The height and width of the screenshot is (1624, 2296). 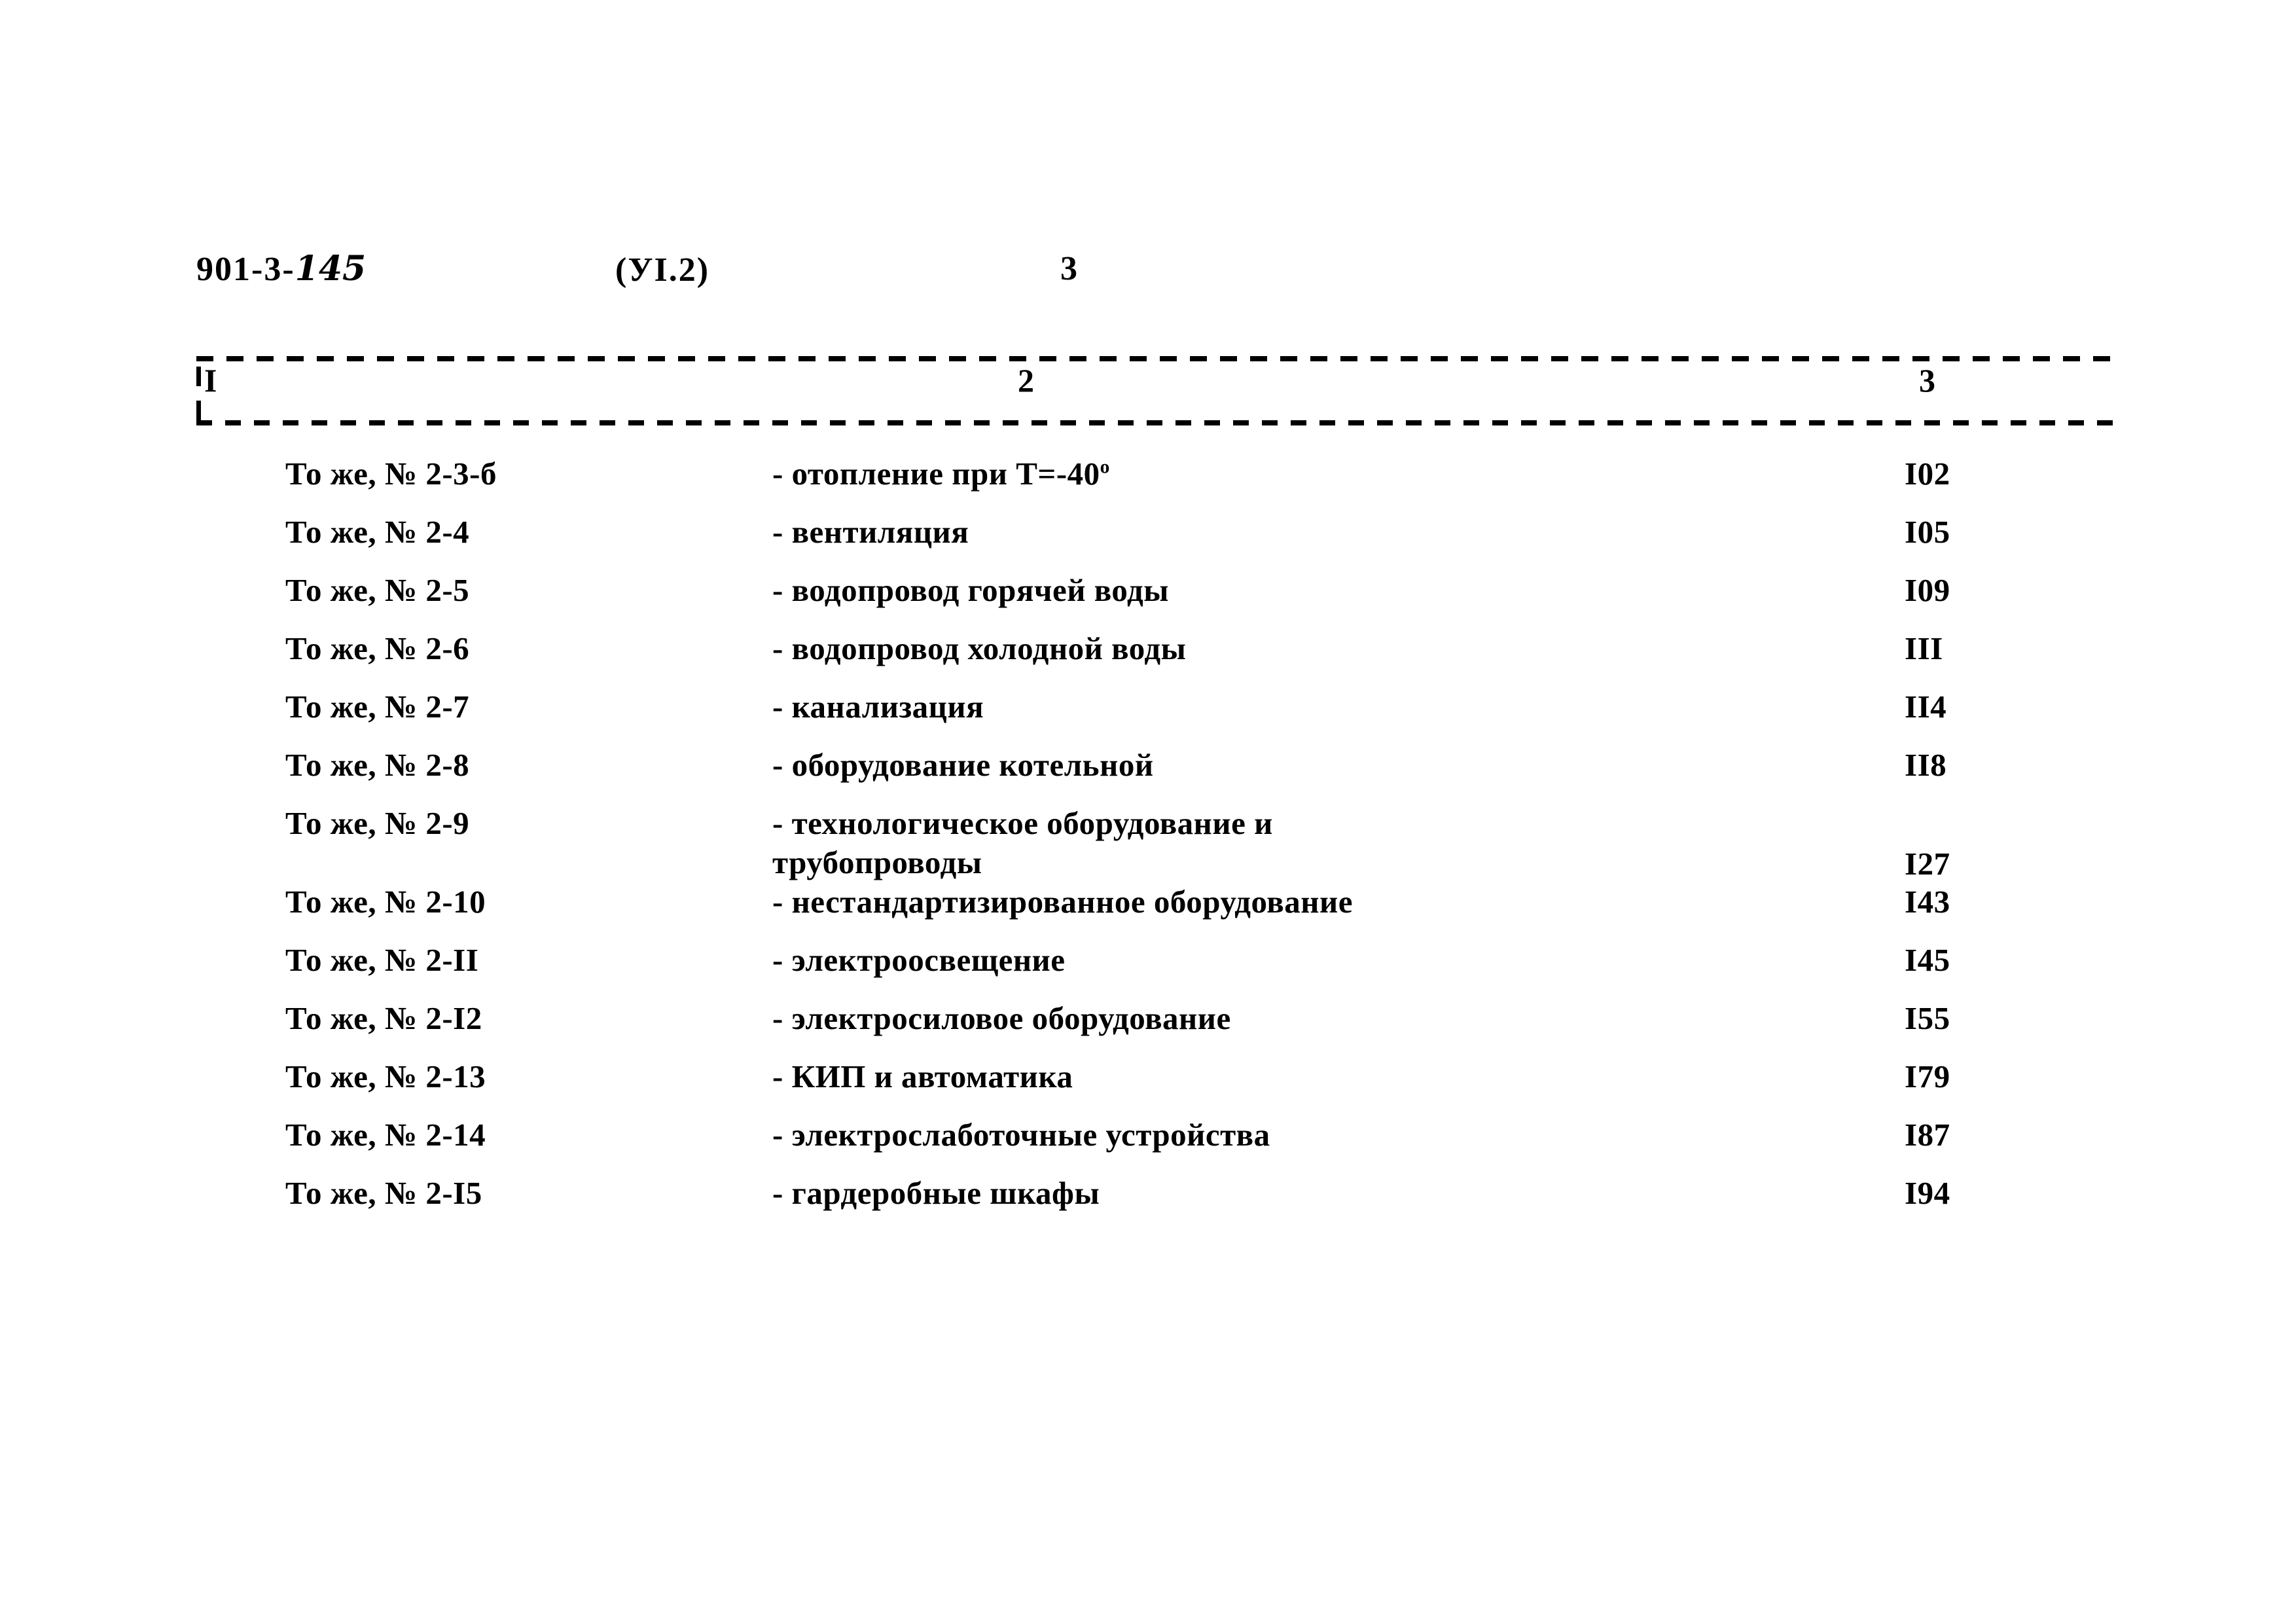 I want to click on row-page: II8, so click(x=1926, y=765).